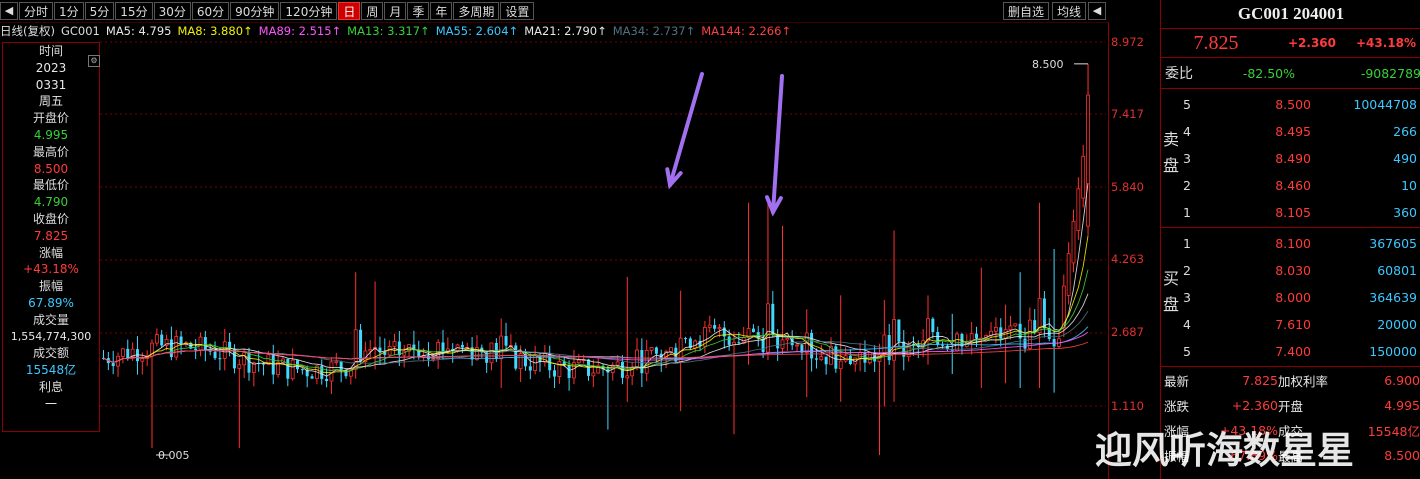  I want to click on stat-value: +2.360, so click(1254, 405).